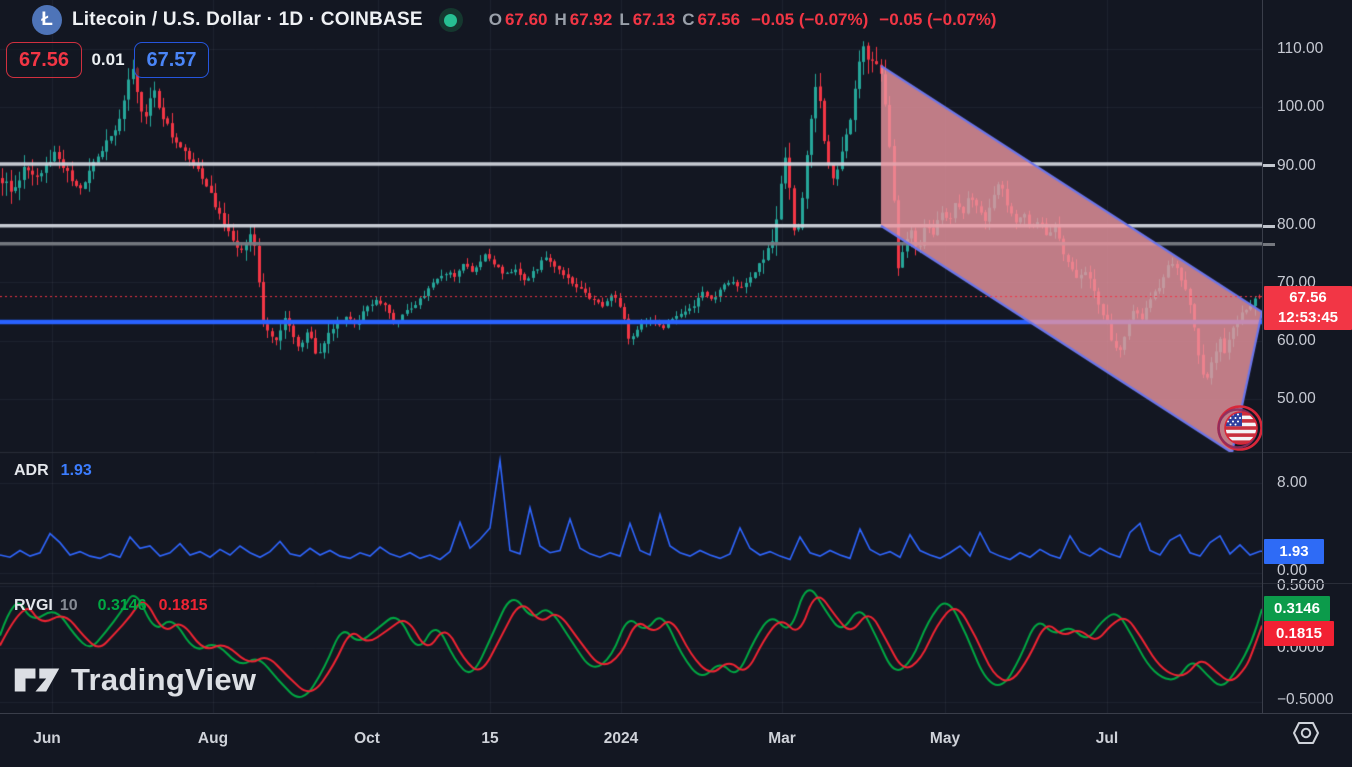  Describe the element at coordinates (1240, 428) in the screenshot. I see `us-flag-sticker` at that location.